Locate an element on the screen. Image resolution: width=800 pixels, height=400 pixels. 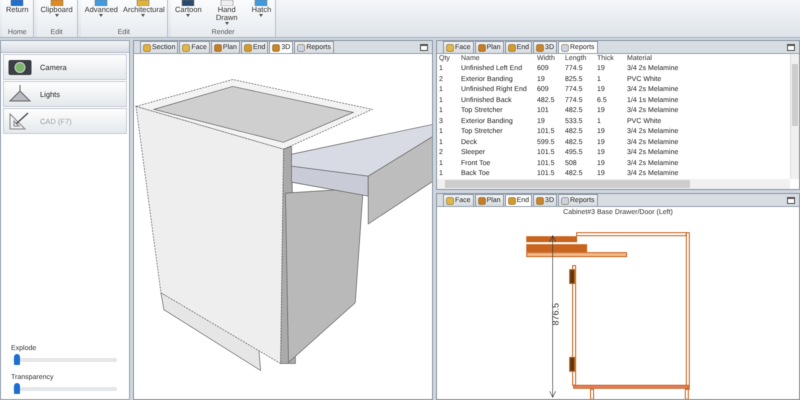
horizontal-scrollbar is located at coordinates (613, 184).